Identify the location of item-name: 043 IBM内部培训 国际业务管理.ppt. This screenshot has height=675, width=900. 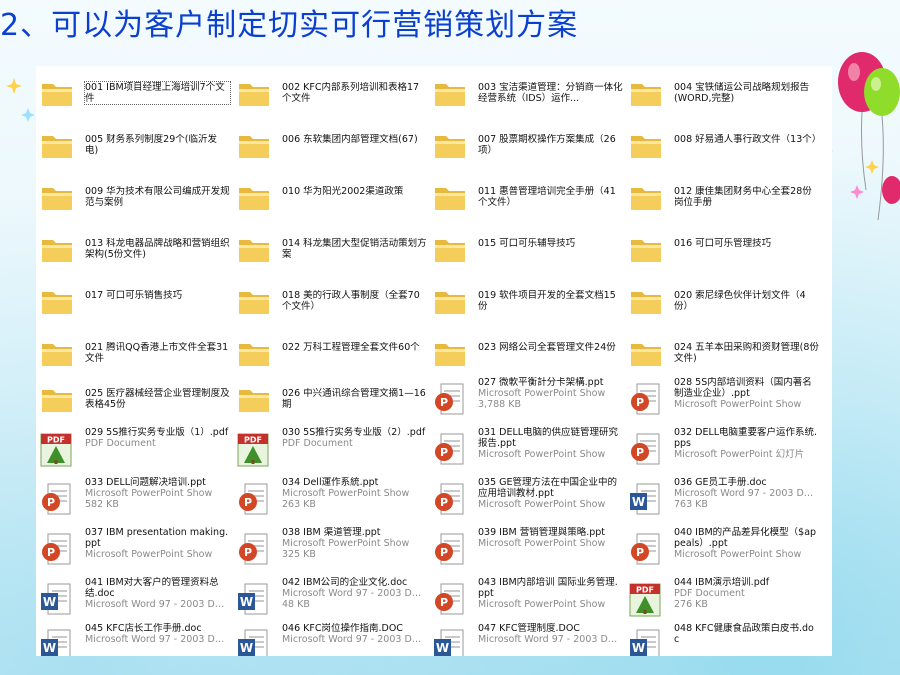
(548, 588).